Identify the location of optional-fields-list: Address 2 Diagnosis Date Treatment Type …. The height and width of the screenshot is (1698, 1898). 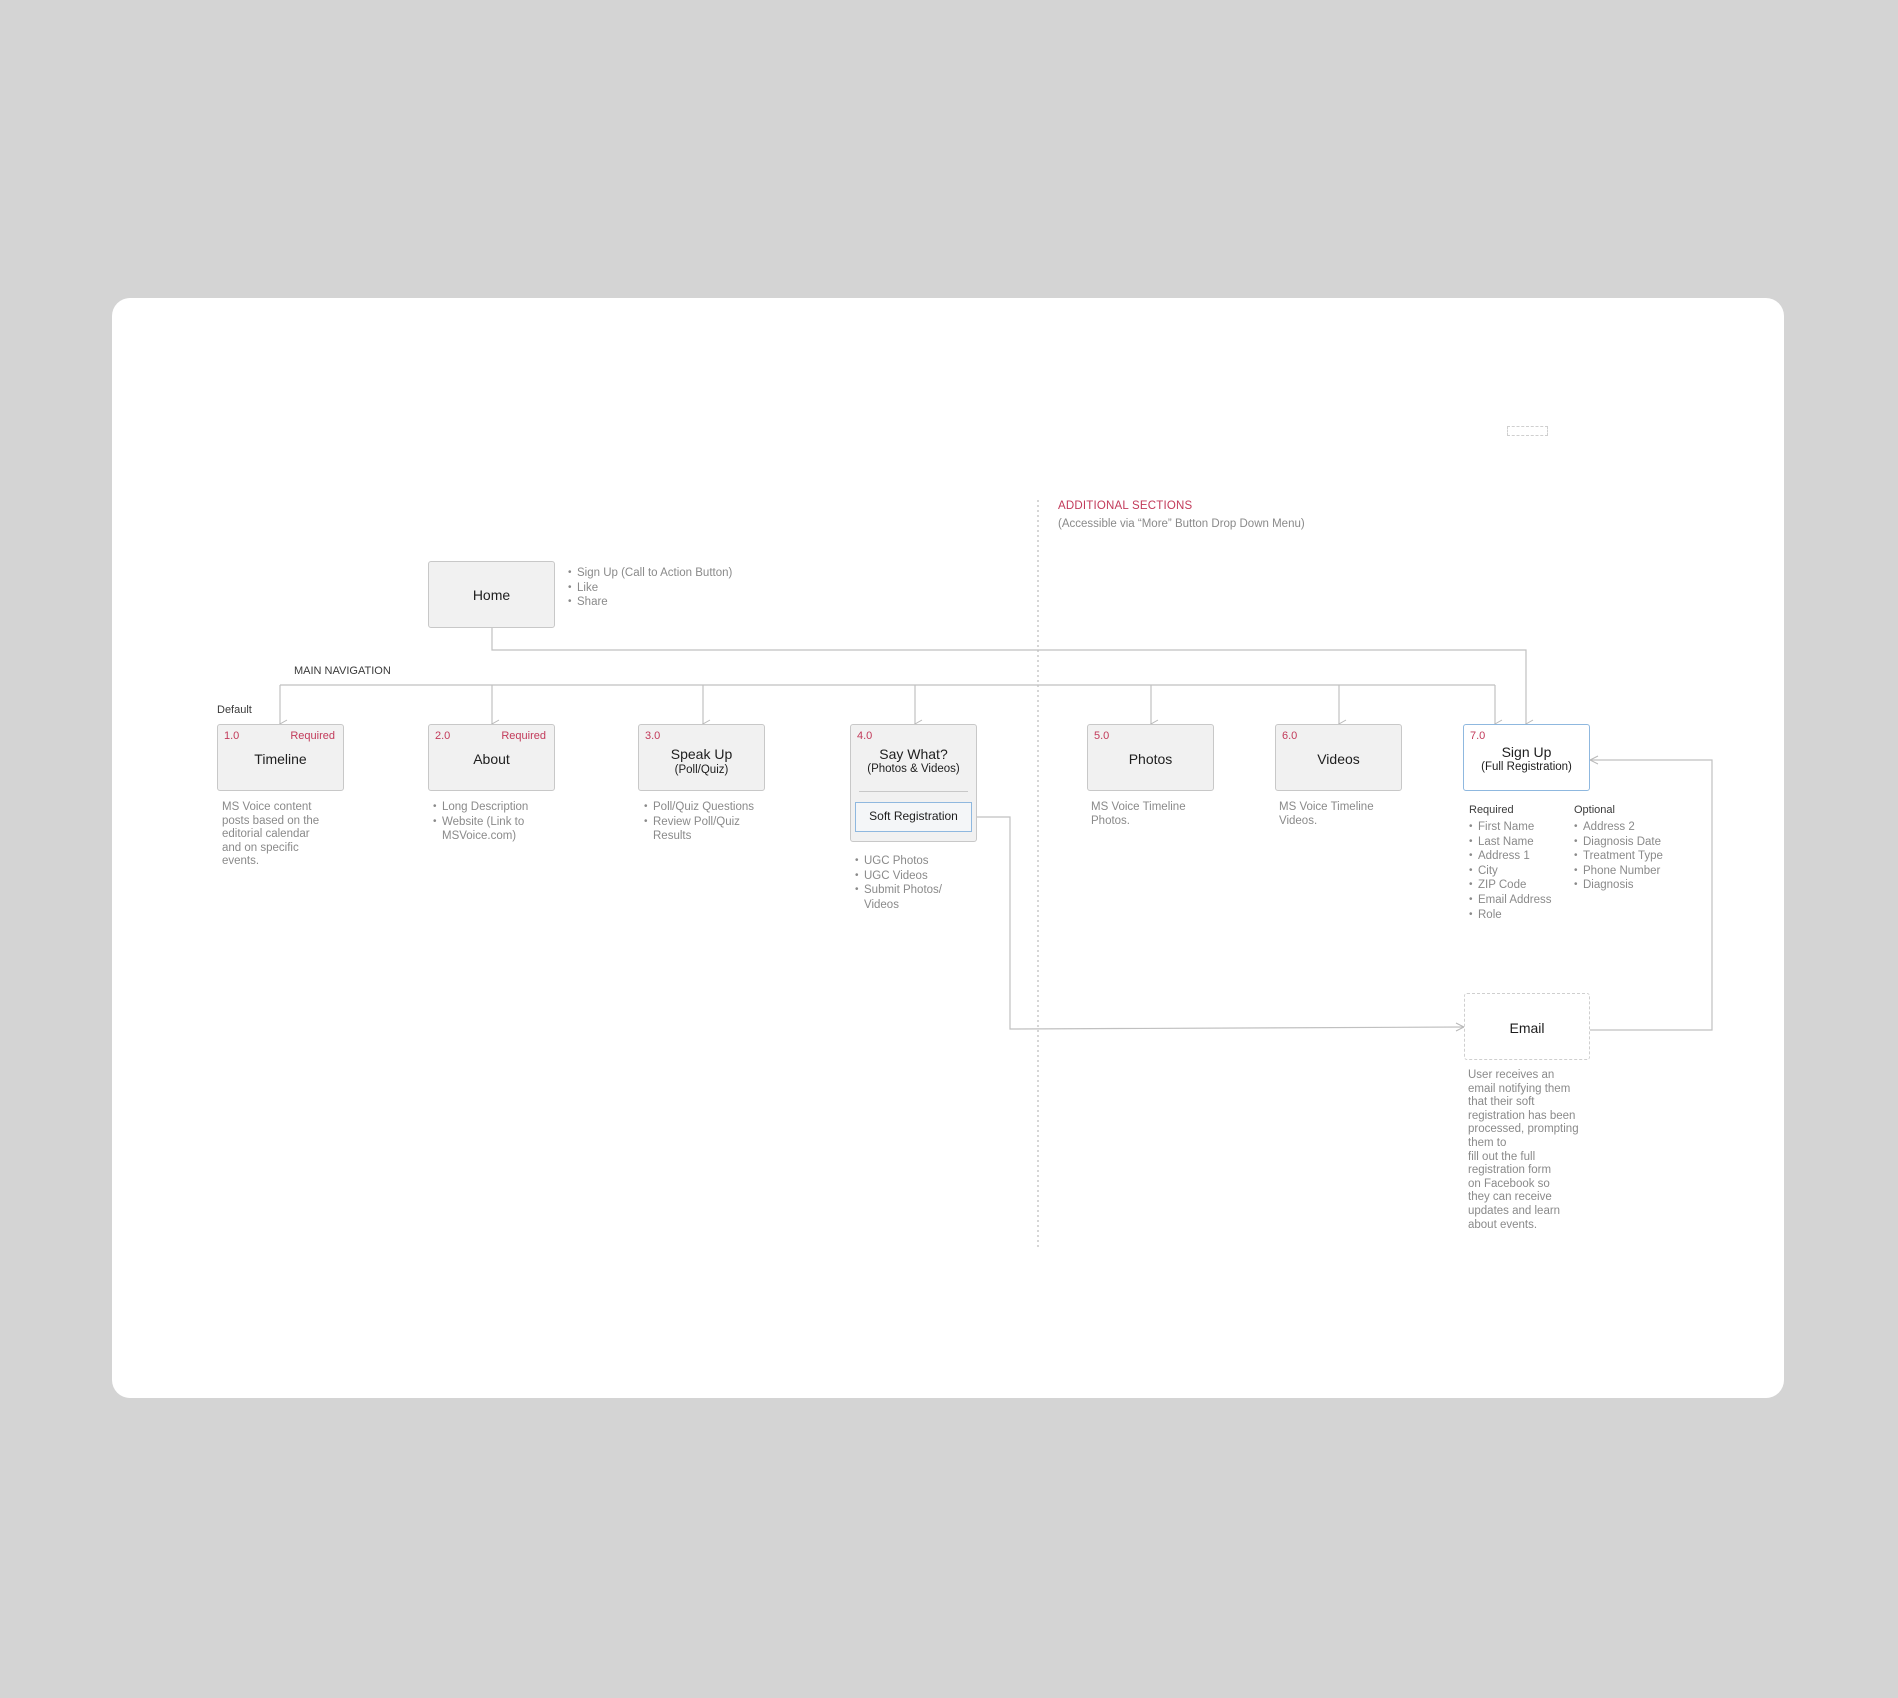
(1618, 856).